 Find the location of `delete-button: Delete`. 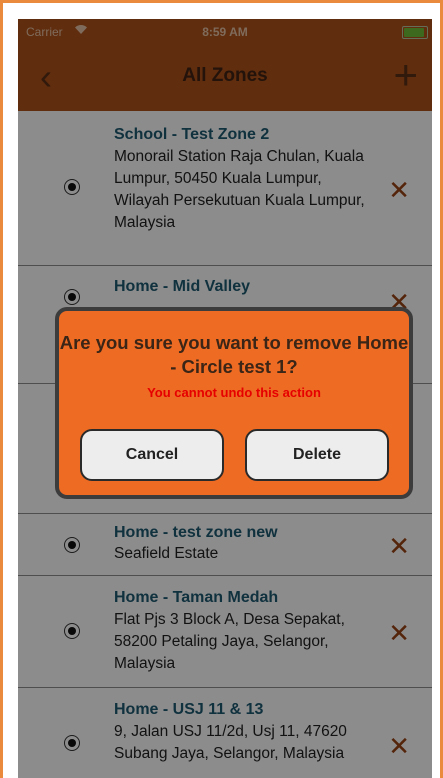

delete-button: Delete is located at coordinates (317, 455).